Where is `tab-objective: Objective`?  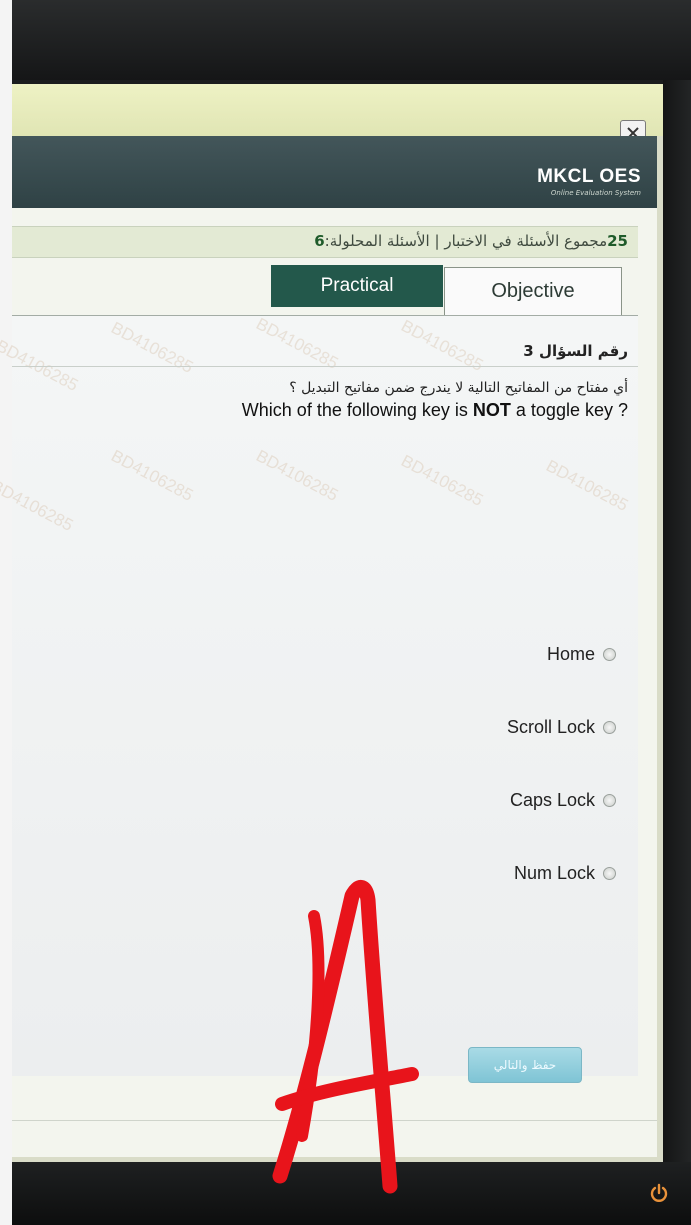
tab-objective: Objective is located at coordinates (533, 291).